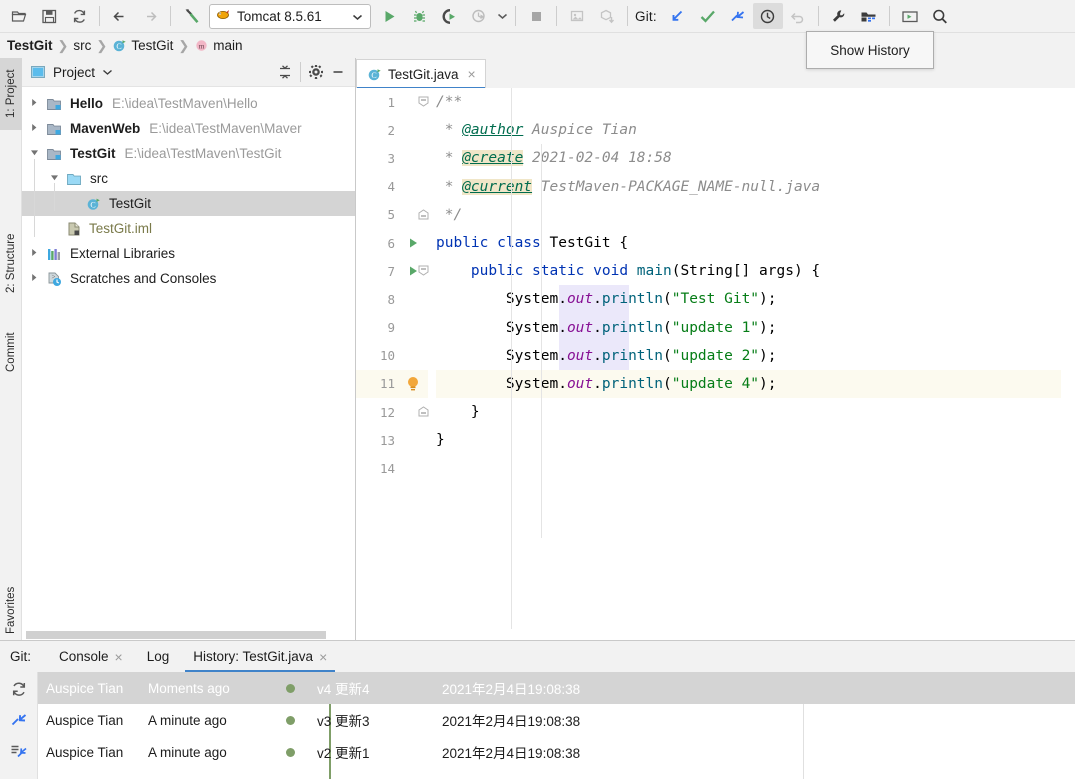 Image resolution: width=1075 pixels, height=779 pixels. Describe the element at coordinates (19, 689) in the screenshot. I see `refresh-icon` at that location.